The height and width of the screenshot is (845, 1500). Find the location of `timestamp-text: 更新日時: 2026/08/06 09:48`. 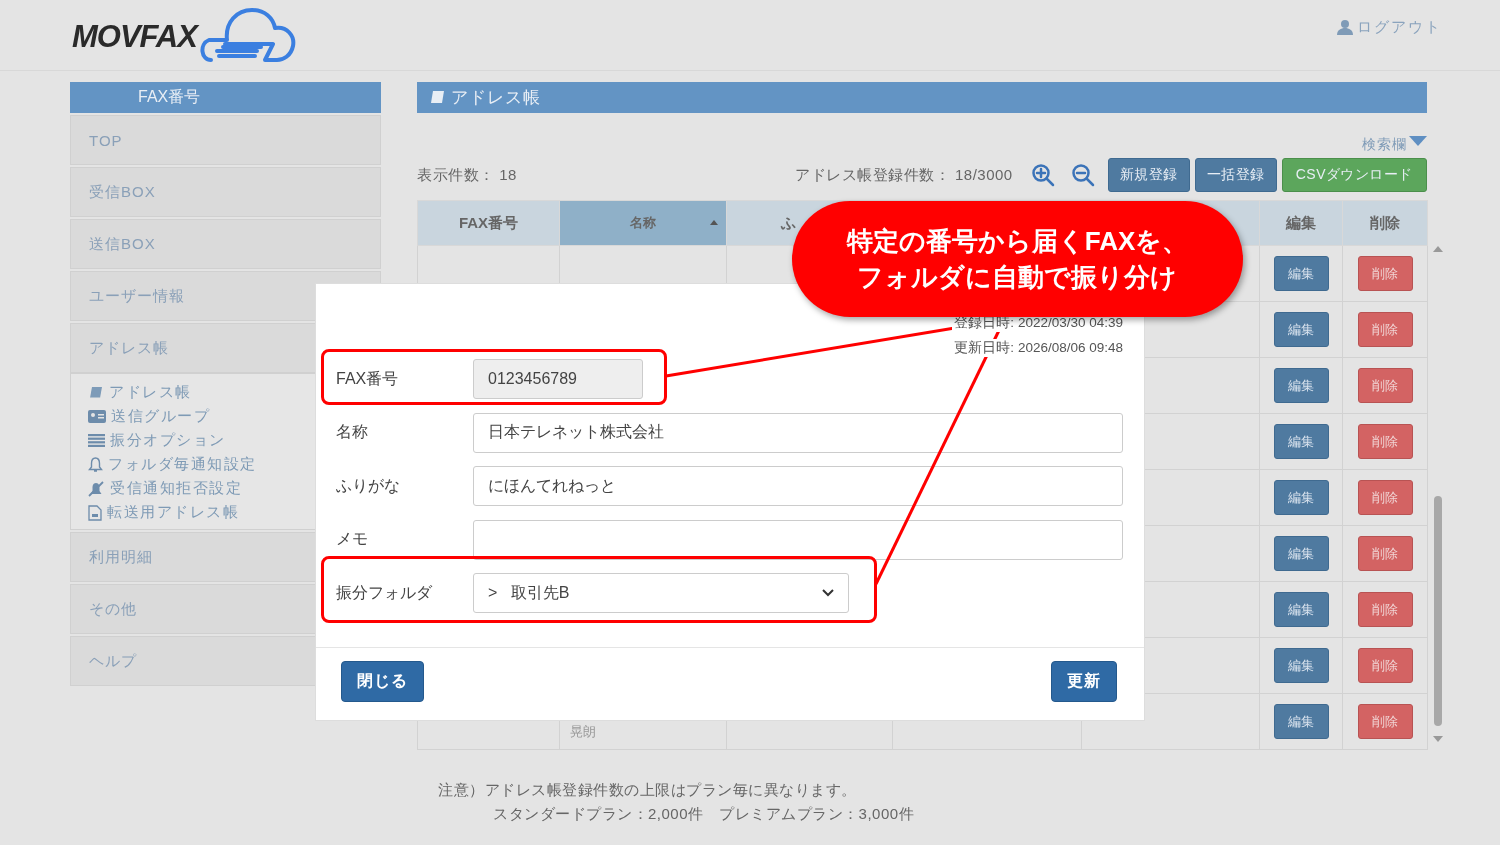

timestamp-text: 更新日時: 2026/08/06 09:48 is located at coordinates (1037, 348).